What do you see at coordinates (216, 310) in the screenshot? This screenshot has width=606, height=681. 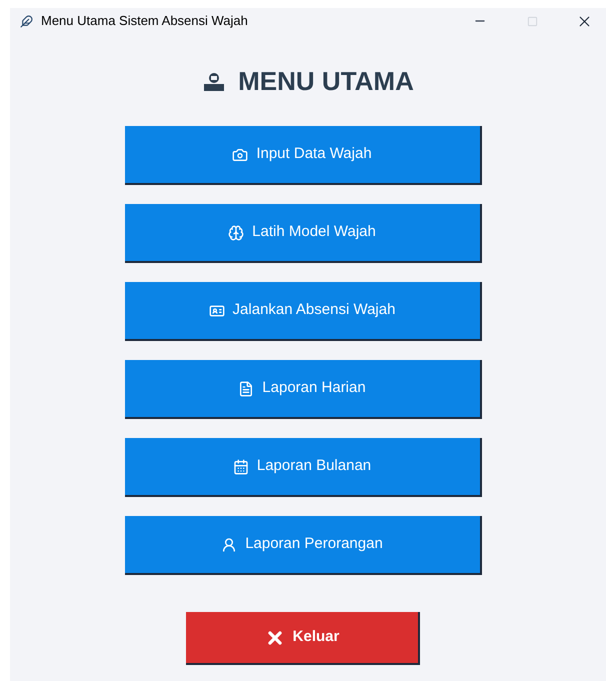 I see `id-card-icon` at bounding box center [216, 310].